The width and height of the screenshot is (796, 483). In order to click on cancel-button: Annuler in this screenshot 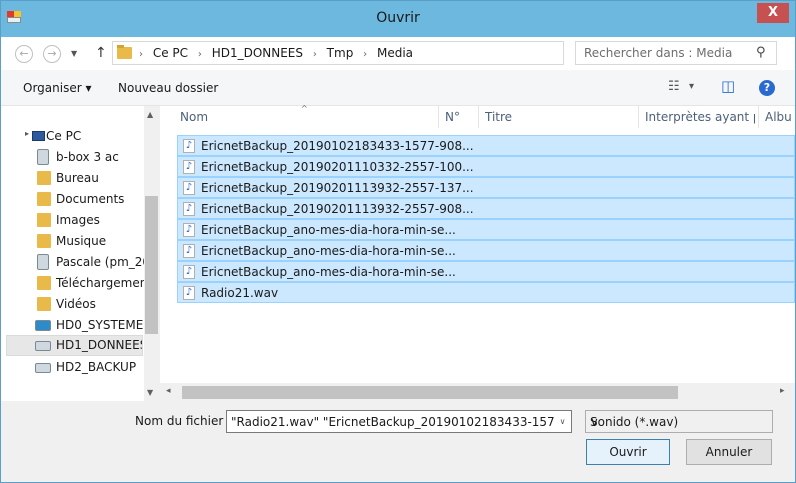, I will do `click(729, 452)`.